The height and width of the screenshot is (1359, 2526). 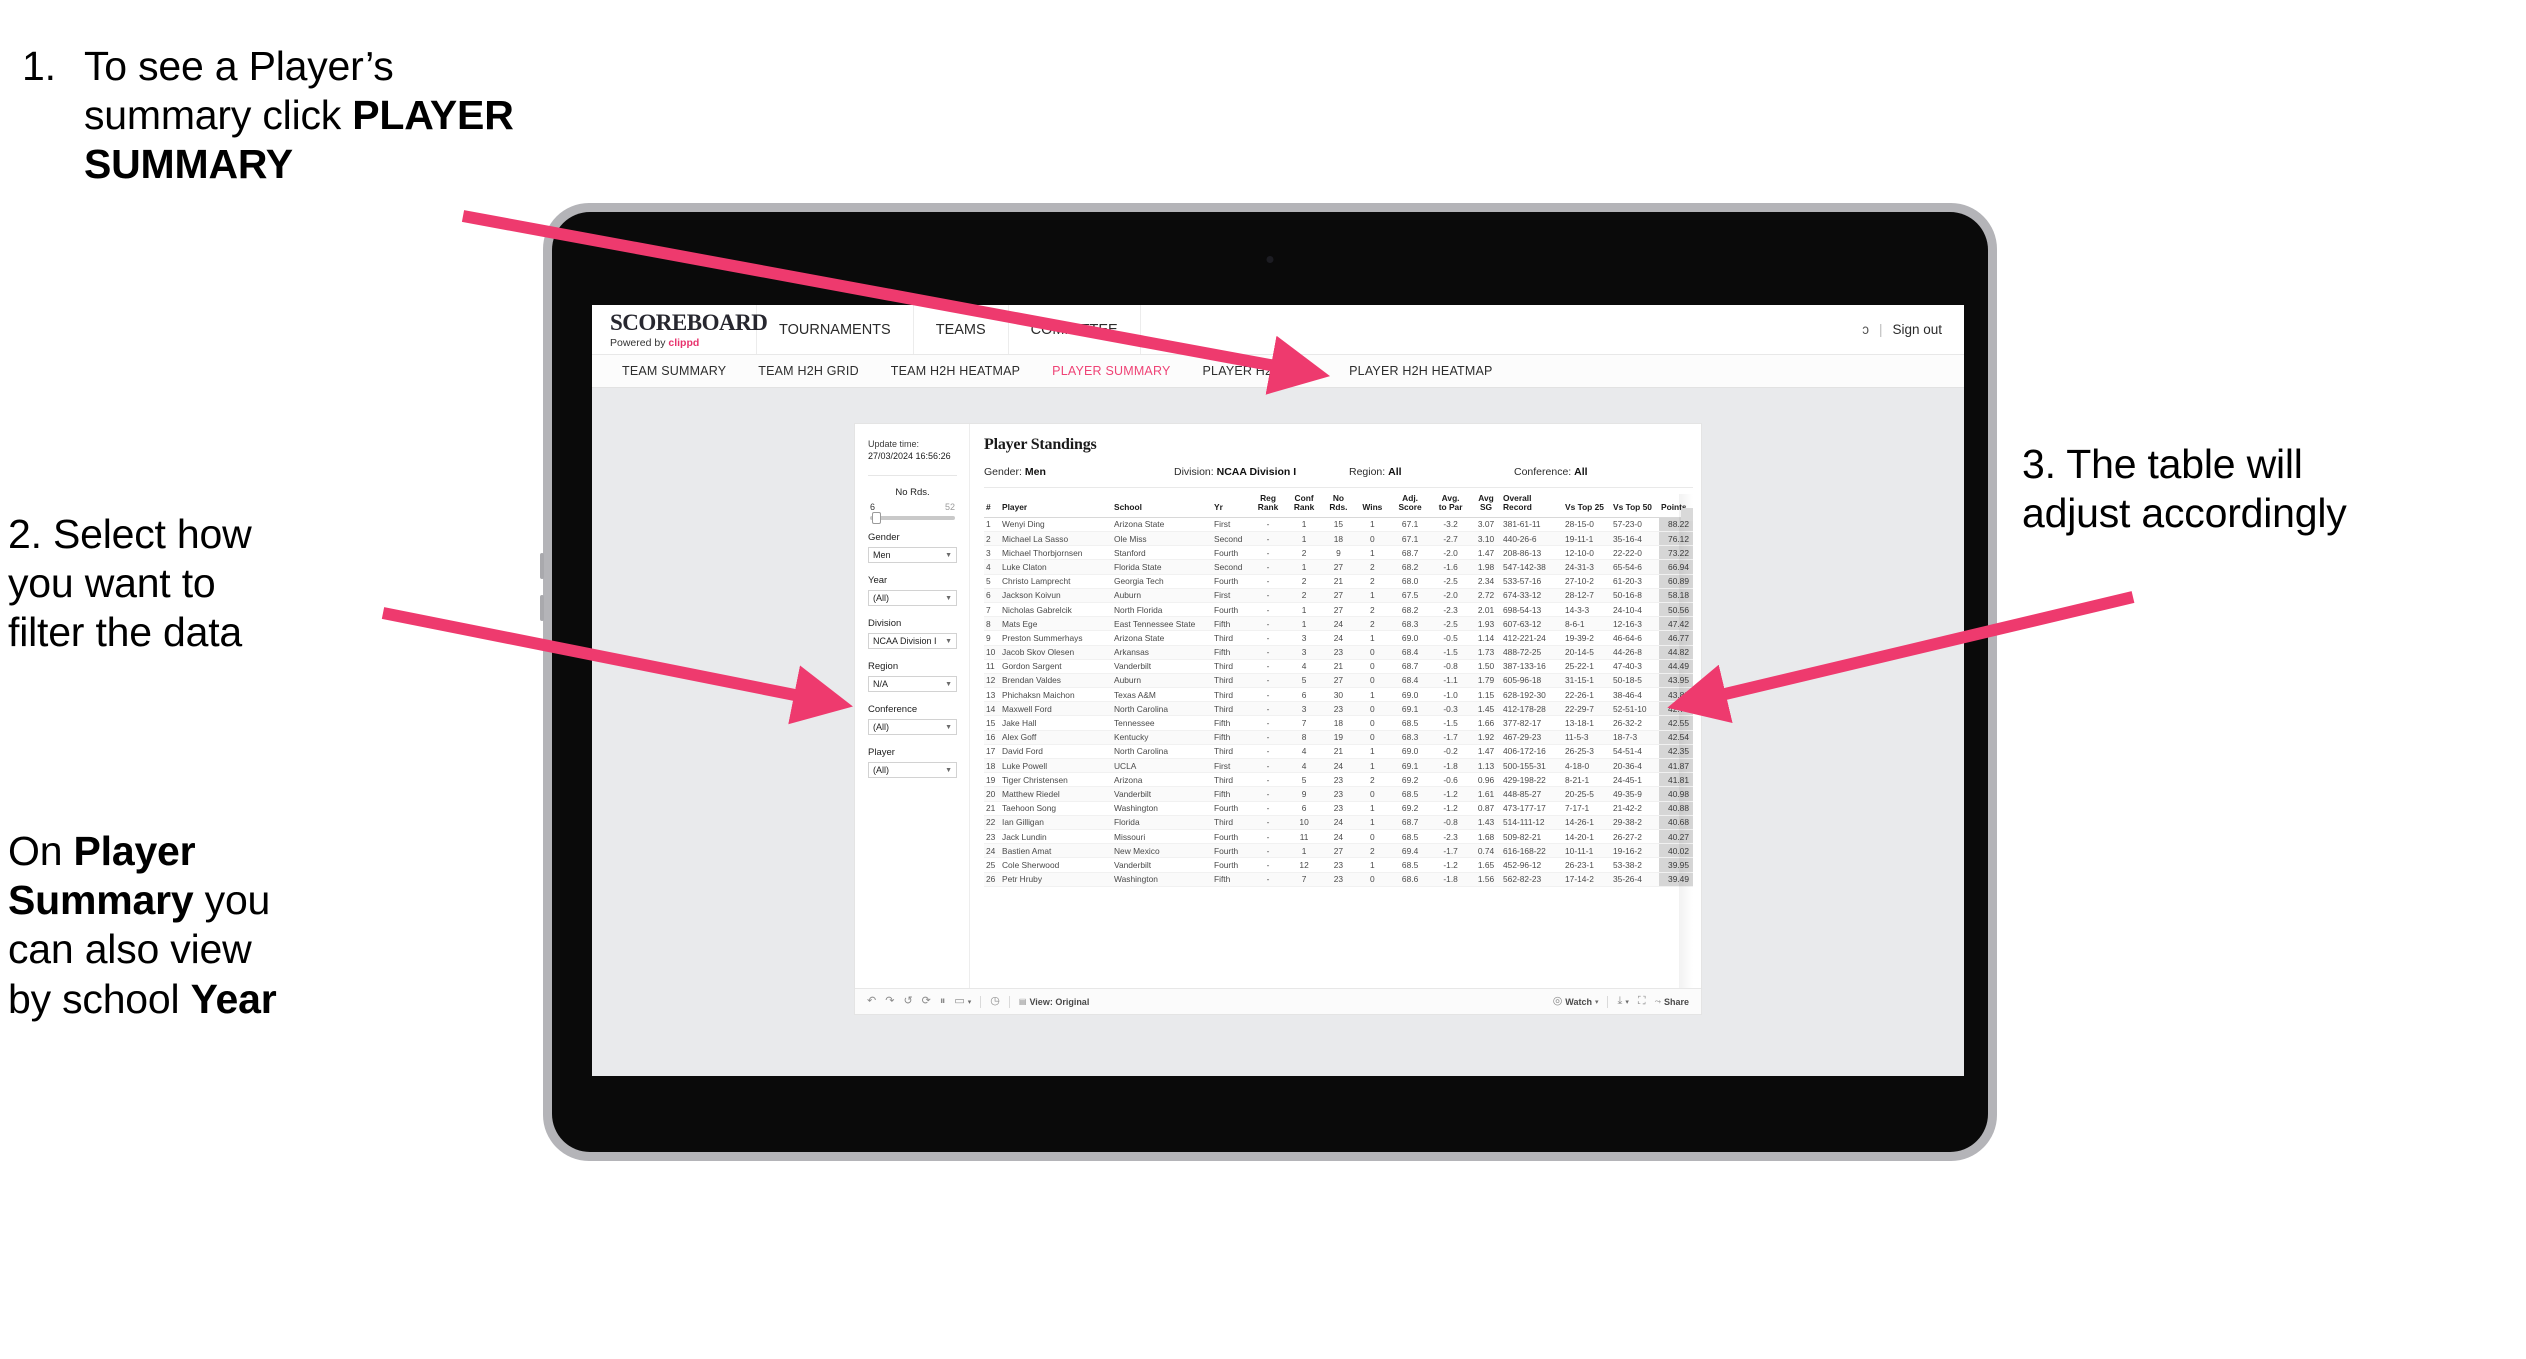 I want to click on no-rds-slider-handle, so click(x=876, y=518).